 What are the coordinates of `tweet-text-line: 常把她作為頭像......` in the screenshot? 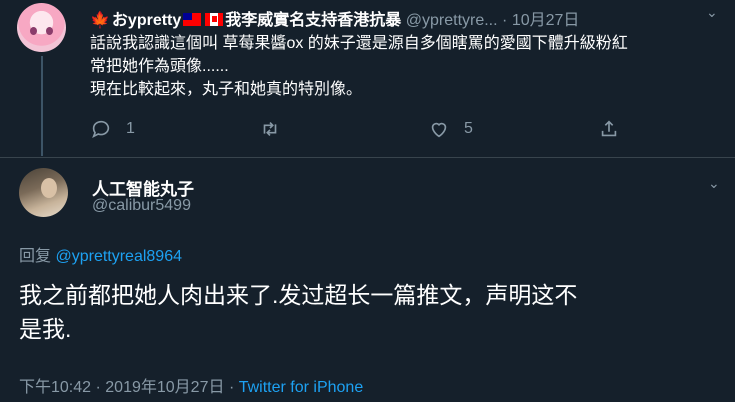 It's located at (159, 66).